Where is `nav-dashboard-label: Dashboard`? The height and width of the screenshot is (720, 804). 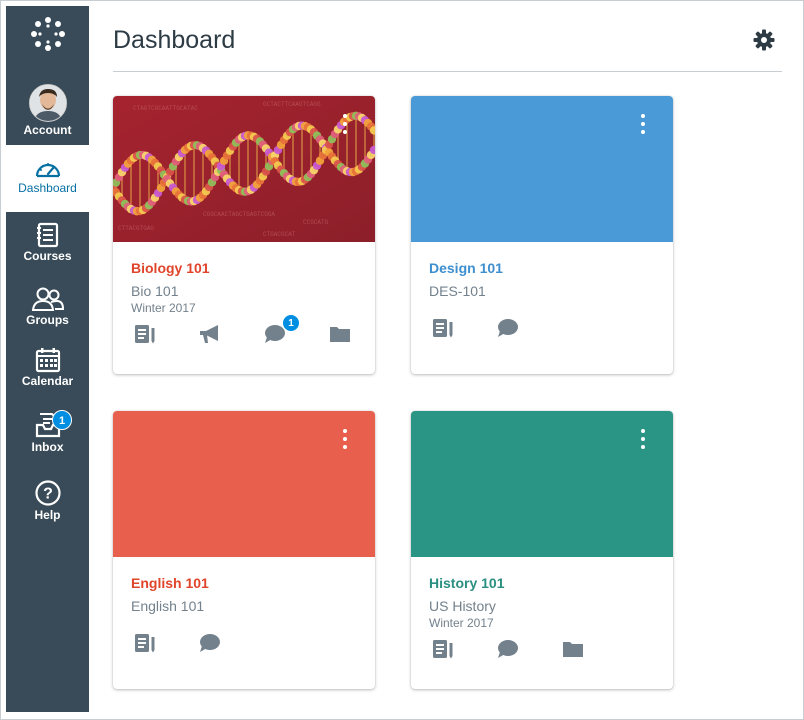
nav-dashboard-label: Dashboard is located at coordinates (47, 188).